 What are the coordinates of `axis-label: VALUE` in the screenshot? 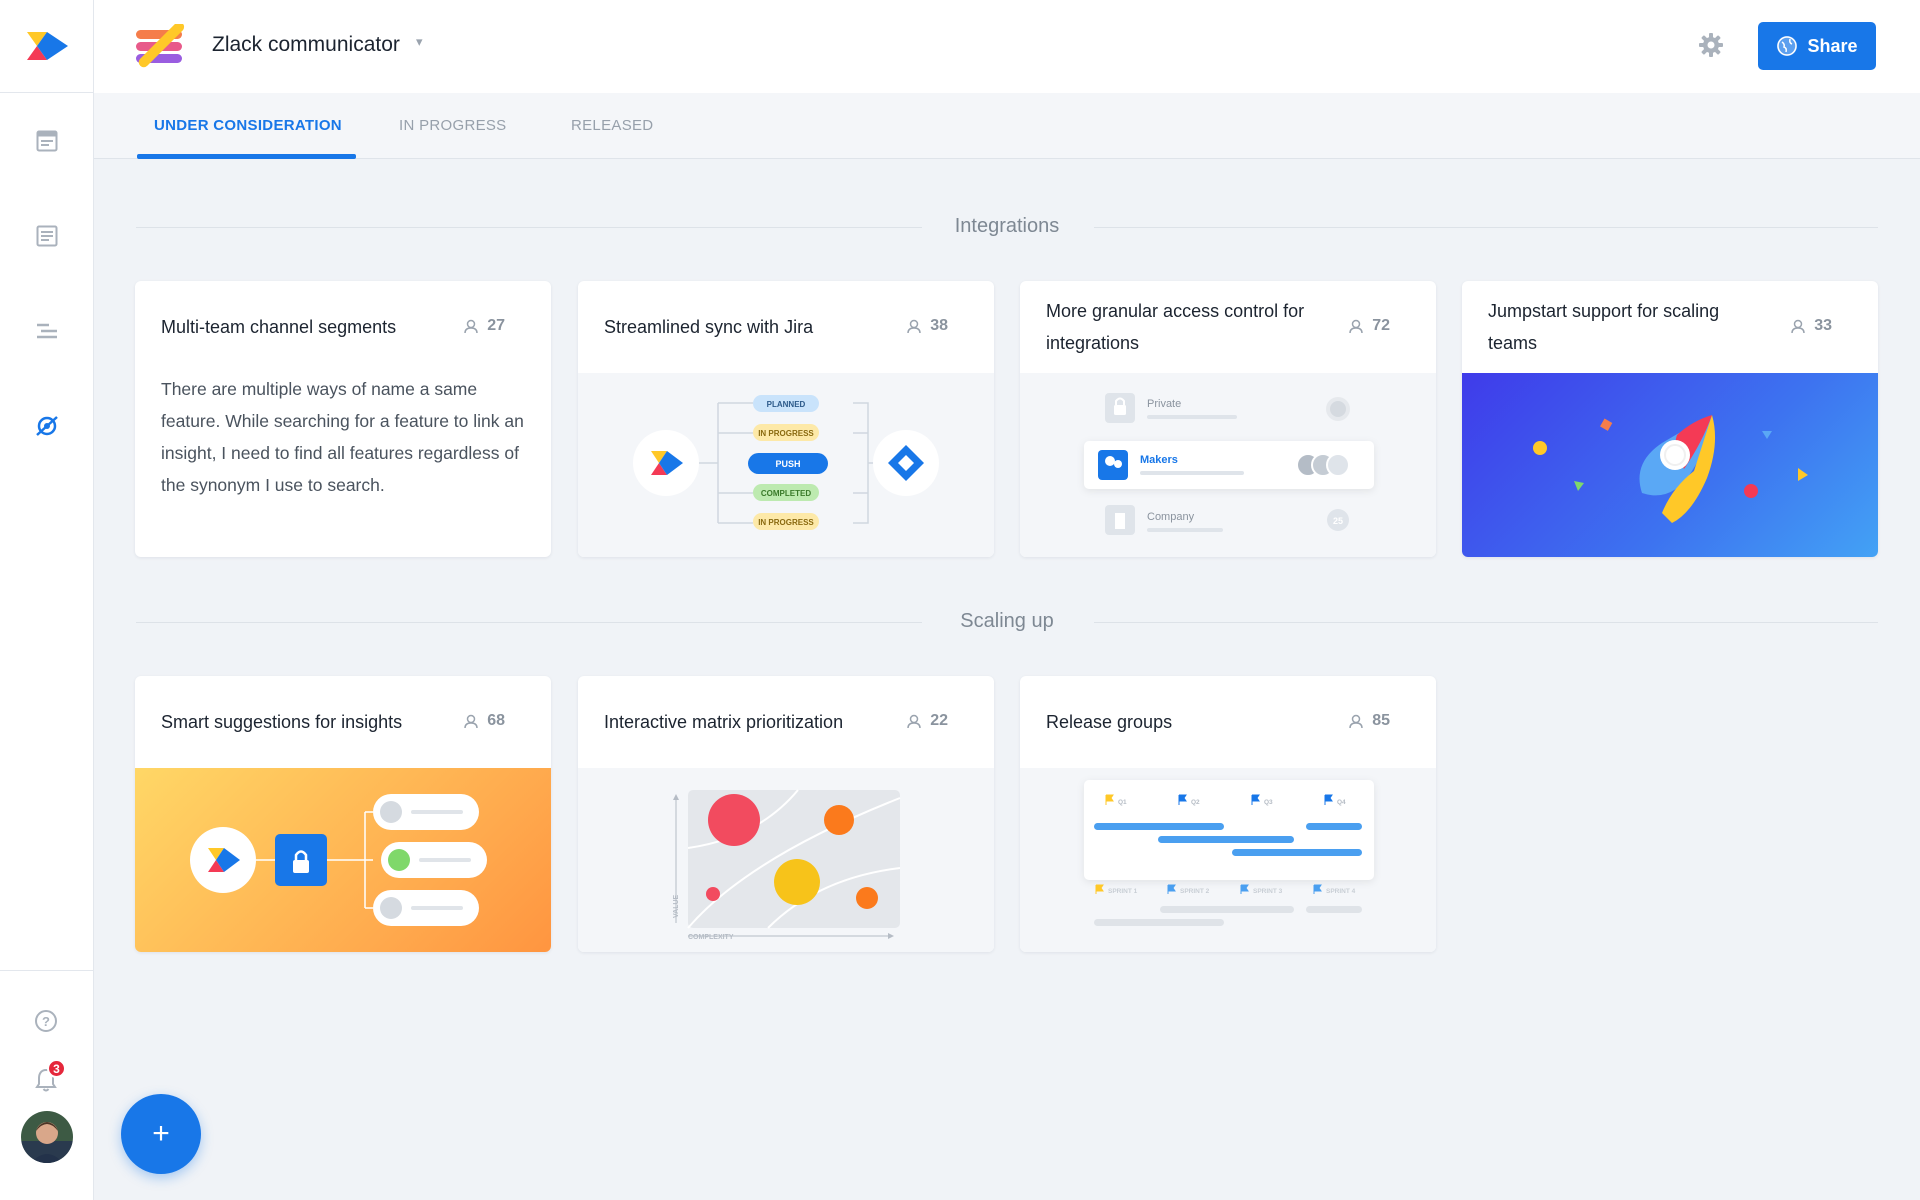 It's located at (676, 906).